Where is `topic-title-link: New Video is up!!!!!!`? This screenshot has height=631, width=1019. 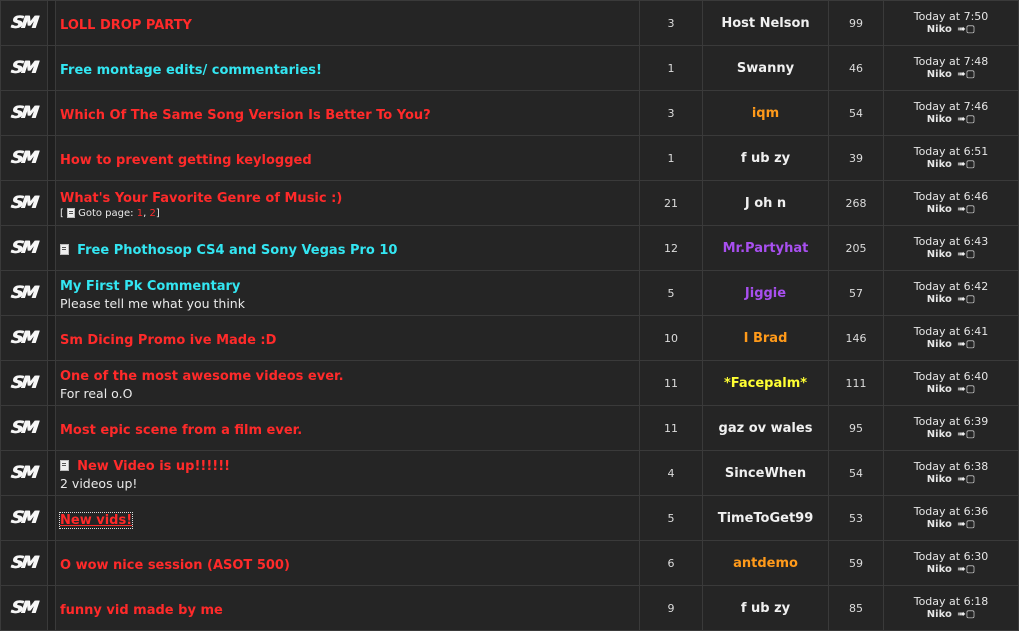 topic-title-link: New Video is up!!!!!! is located at coordinates (153, 466).